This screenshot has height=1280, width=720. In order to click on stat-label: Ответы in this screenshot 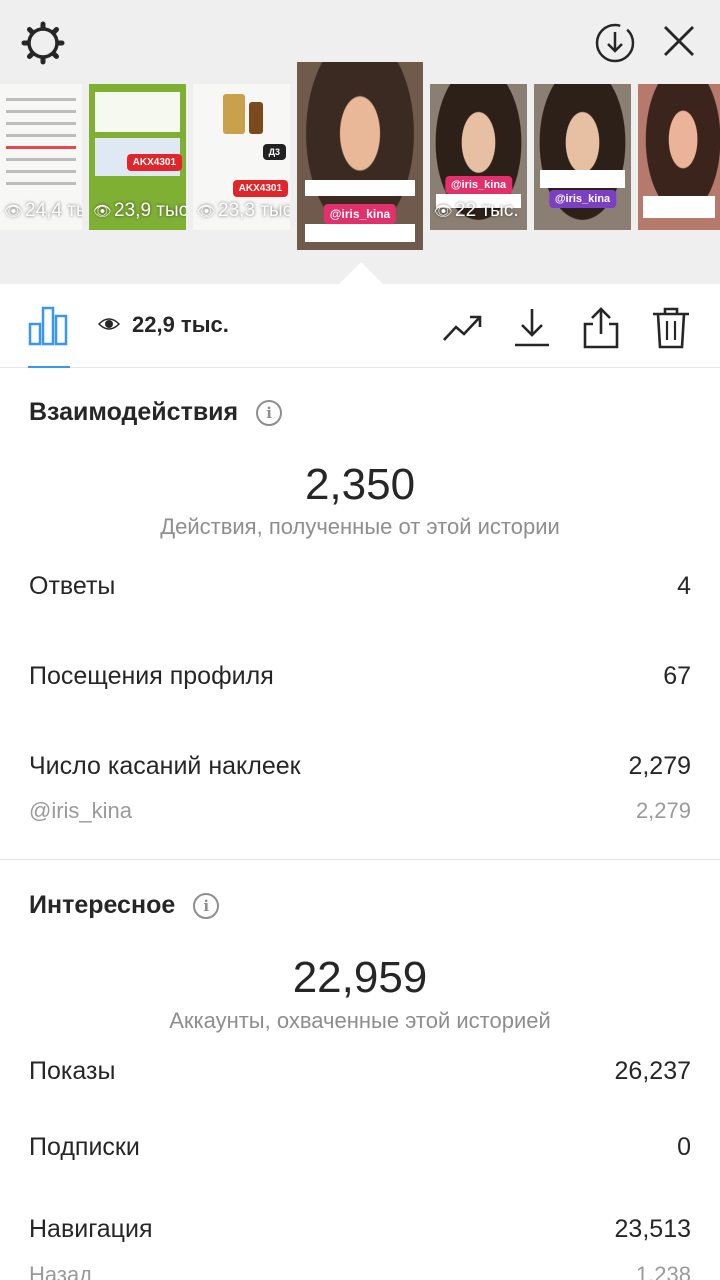, I will do `click(72, 586)`.